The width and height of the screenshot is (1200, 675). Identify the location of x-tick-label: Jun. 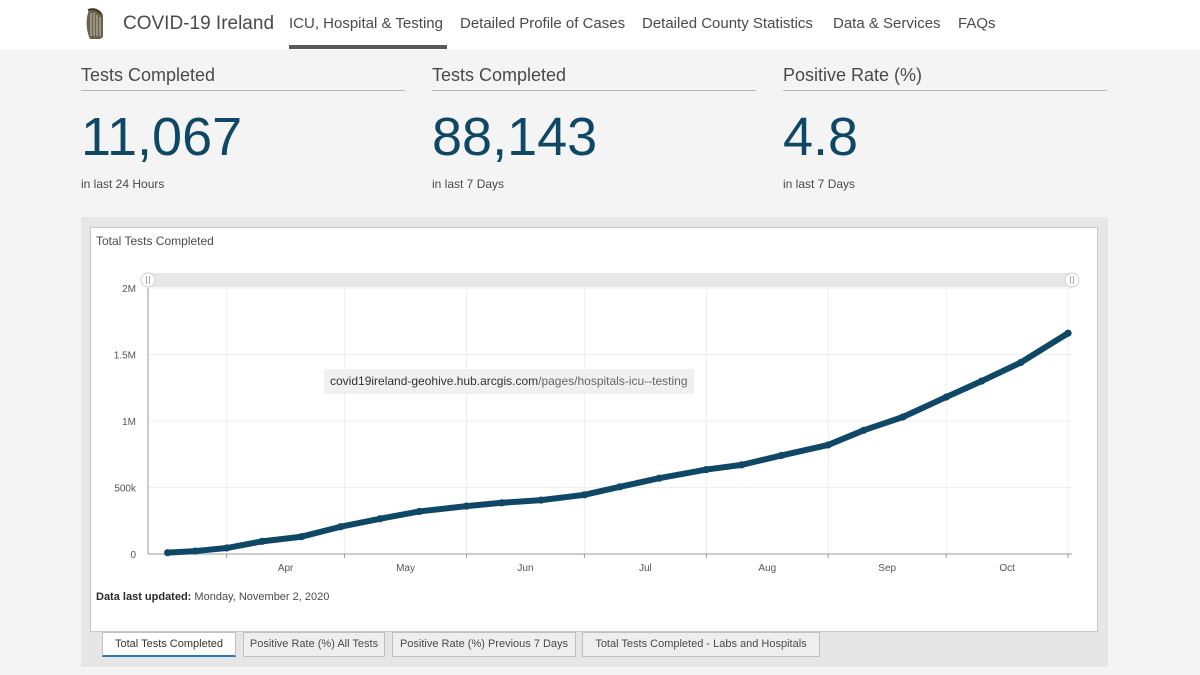
(525, 568).